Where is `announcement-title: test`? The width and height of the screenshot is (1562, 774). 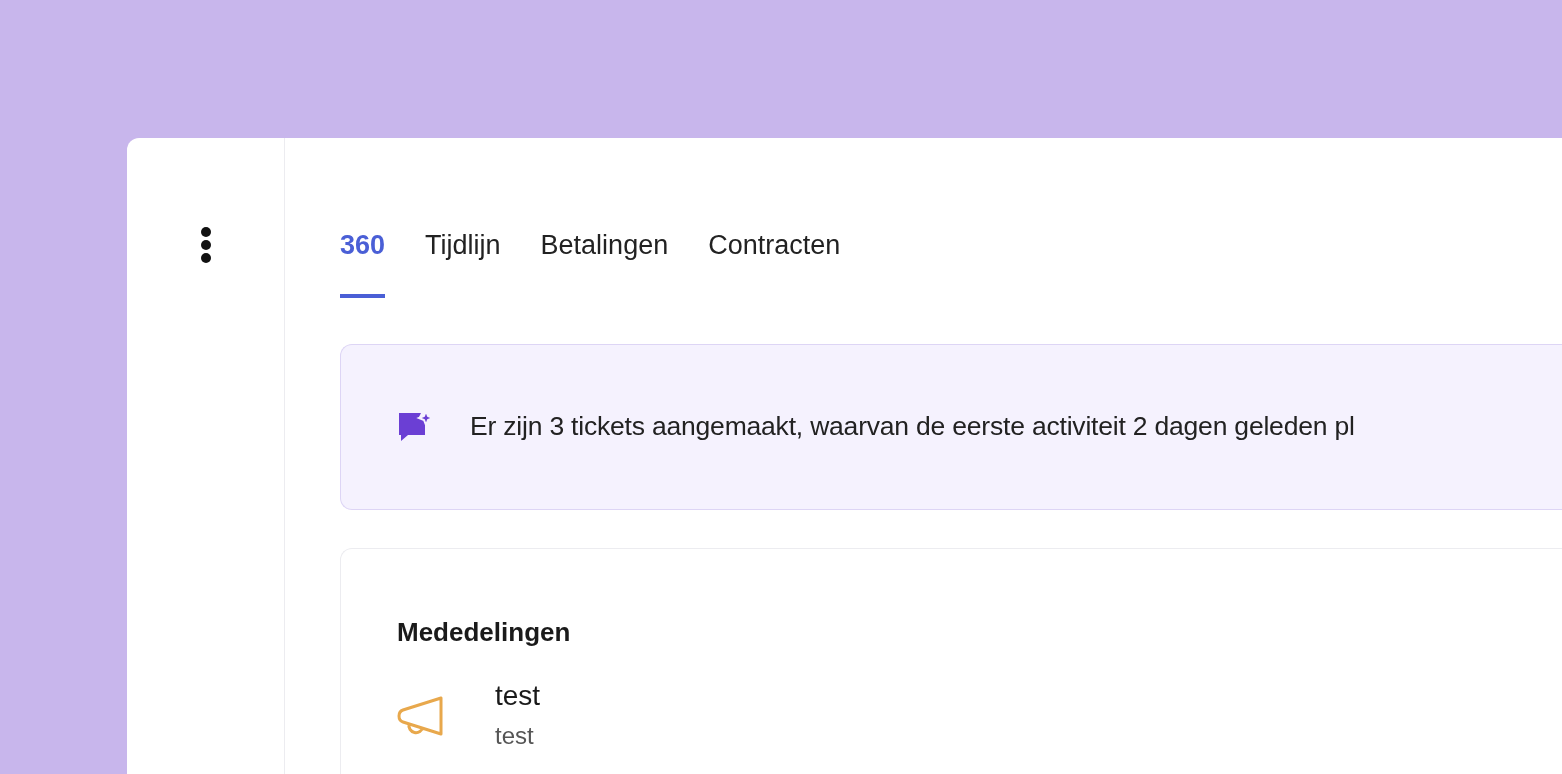
announcement-title: test is located at coordinates (518, 696).